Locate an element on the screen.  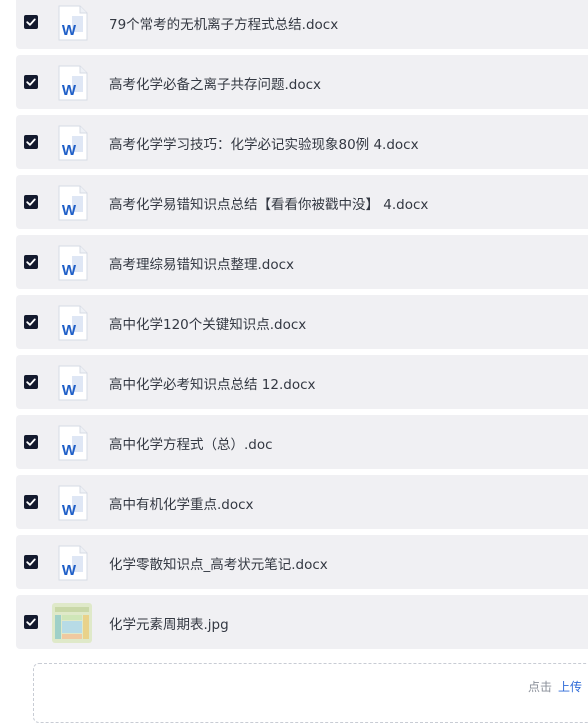
file-row: W 高中化学120个关键知识点.docx is located at coordinates (302, 322).